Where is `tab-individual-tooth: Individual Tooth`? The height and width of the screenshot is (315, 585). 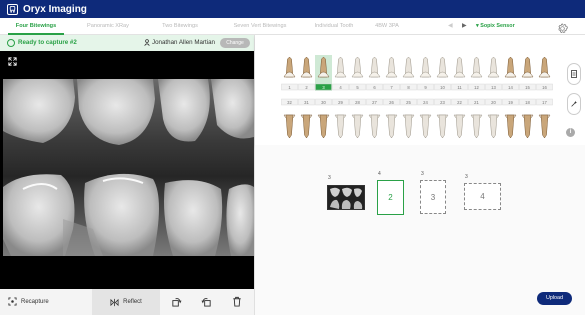 tab-individual-tooth: Individual Tooth is located at coordinates (334, 26).